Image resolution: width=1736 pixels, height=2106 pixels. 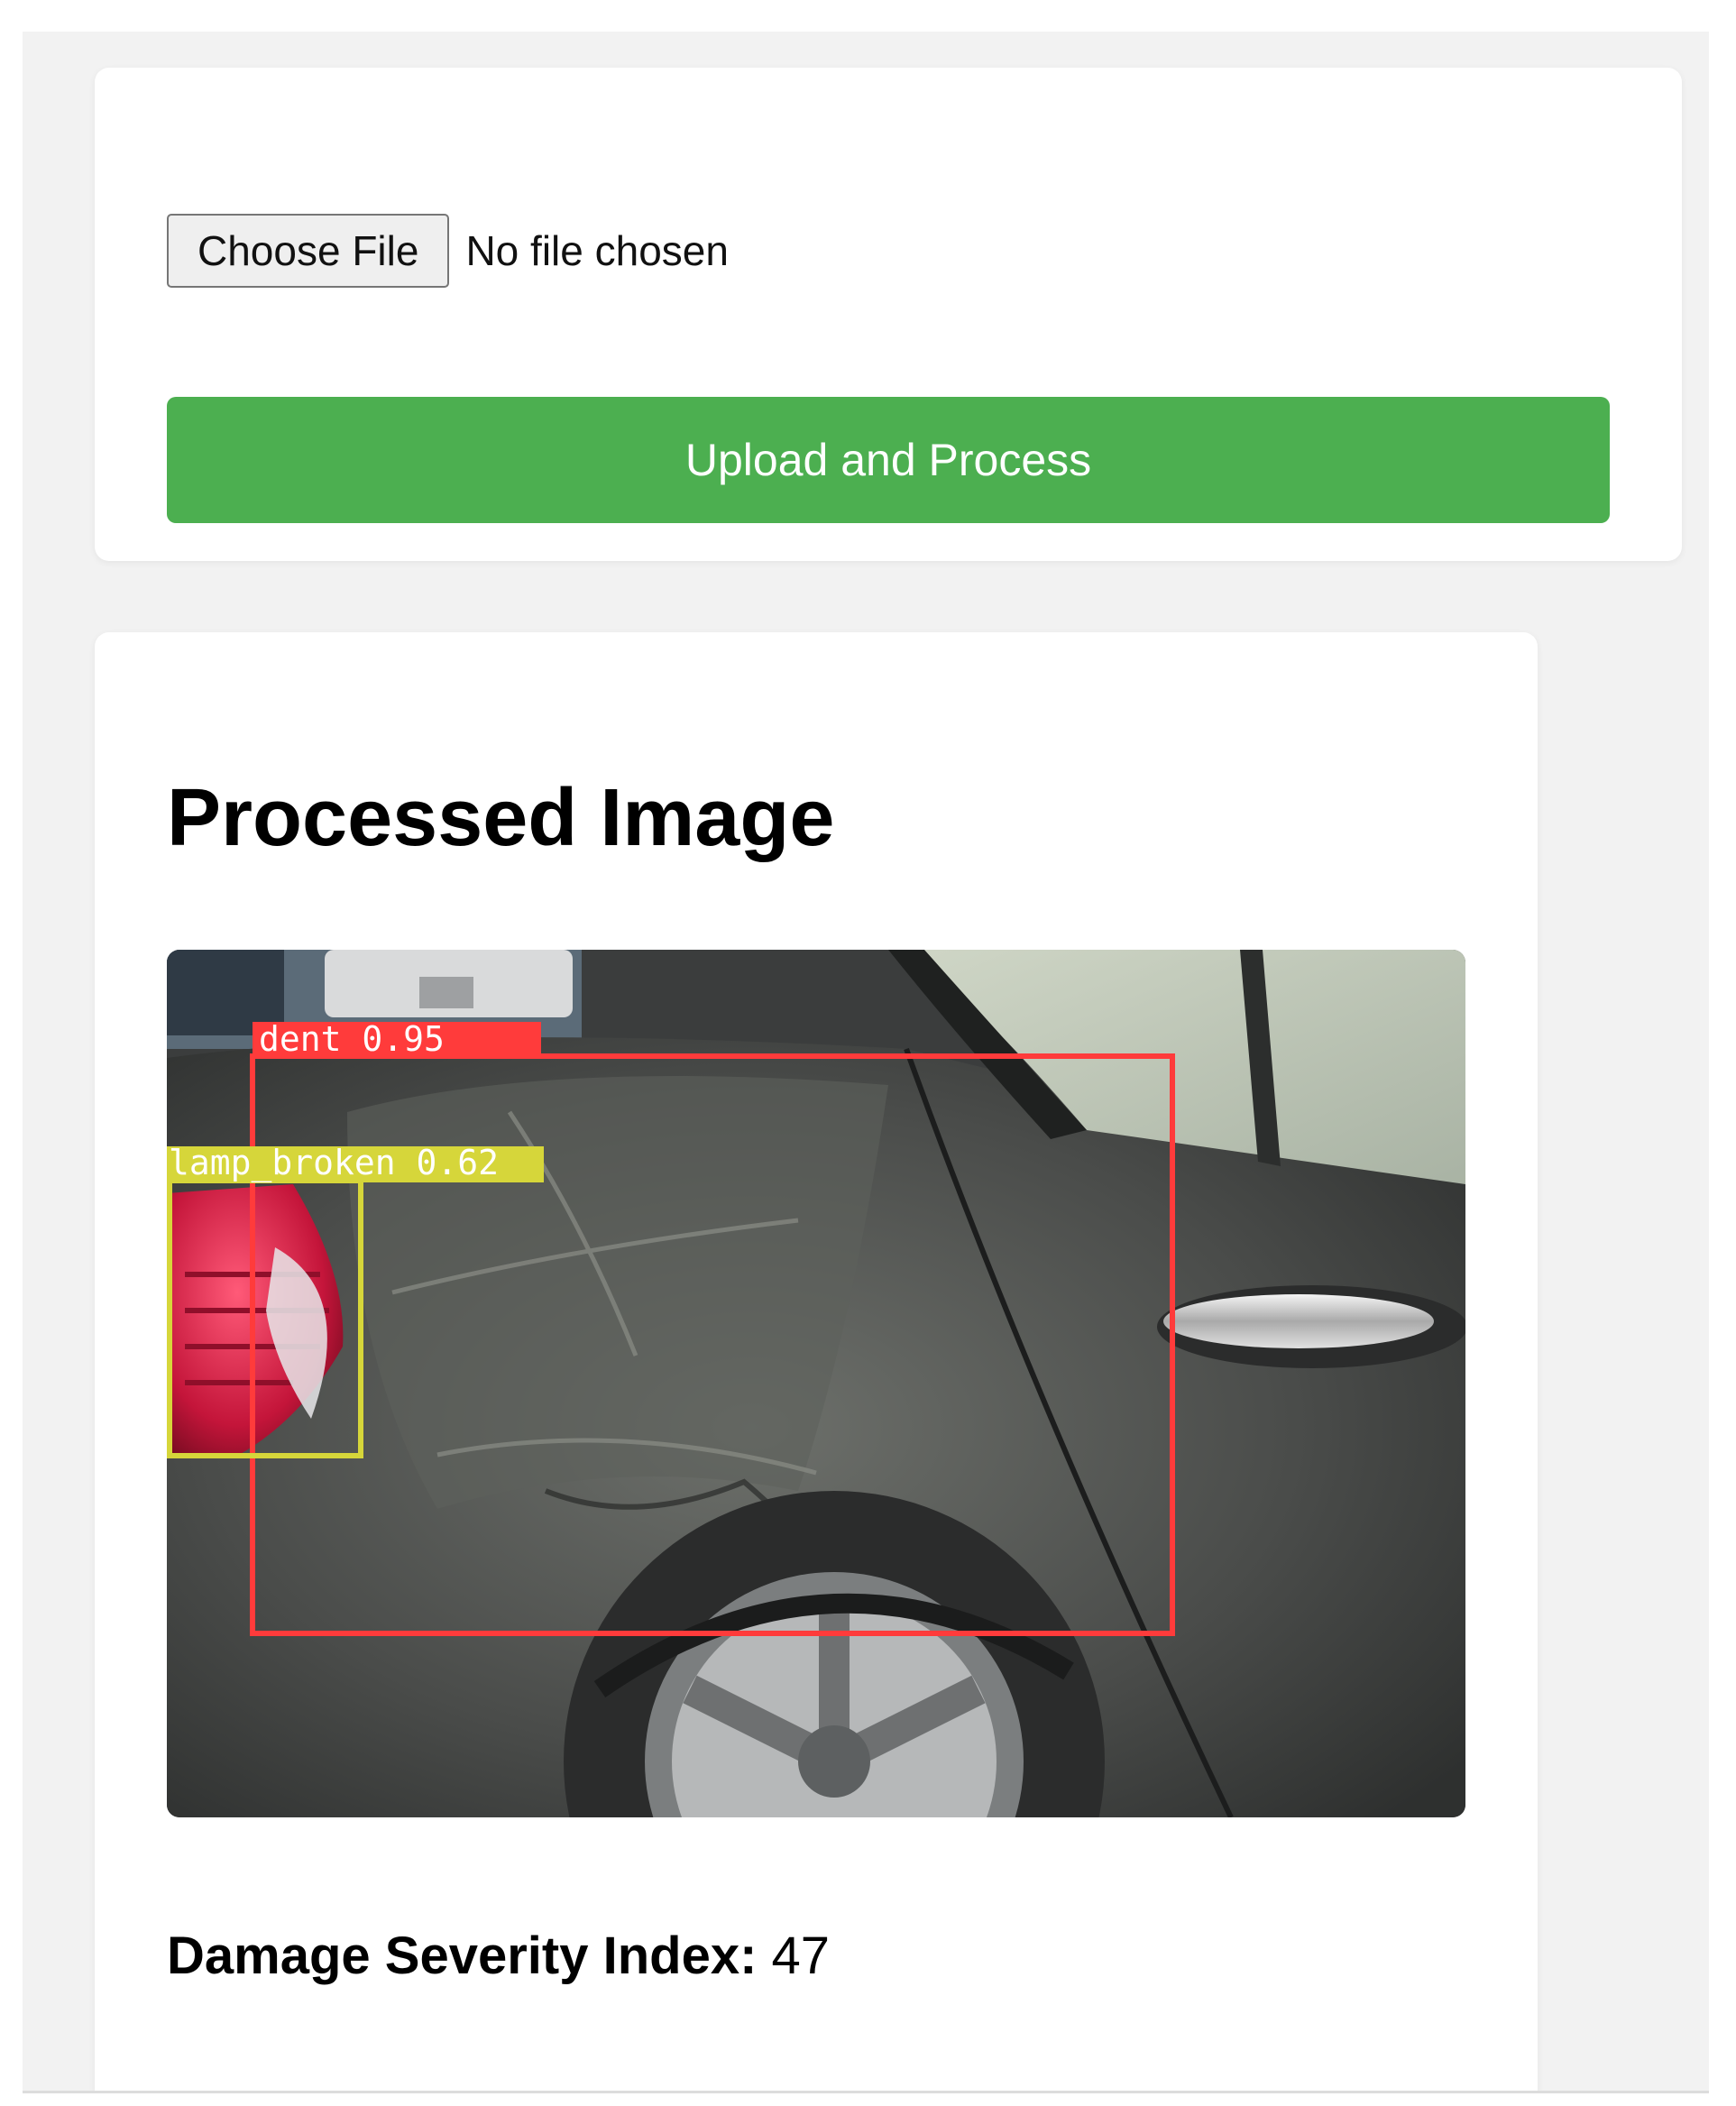 I want to click on choose-file-button: Choose File, so click(x=308, y=251).